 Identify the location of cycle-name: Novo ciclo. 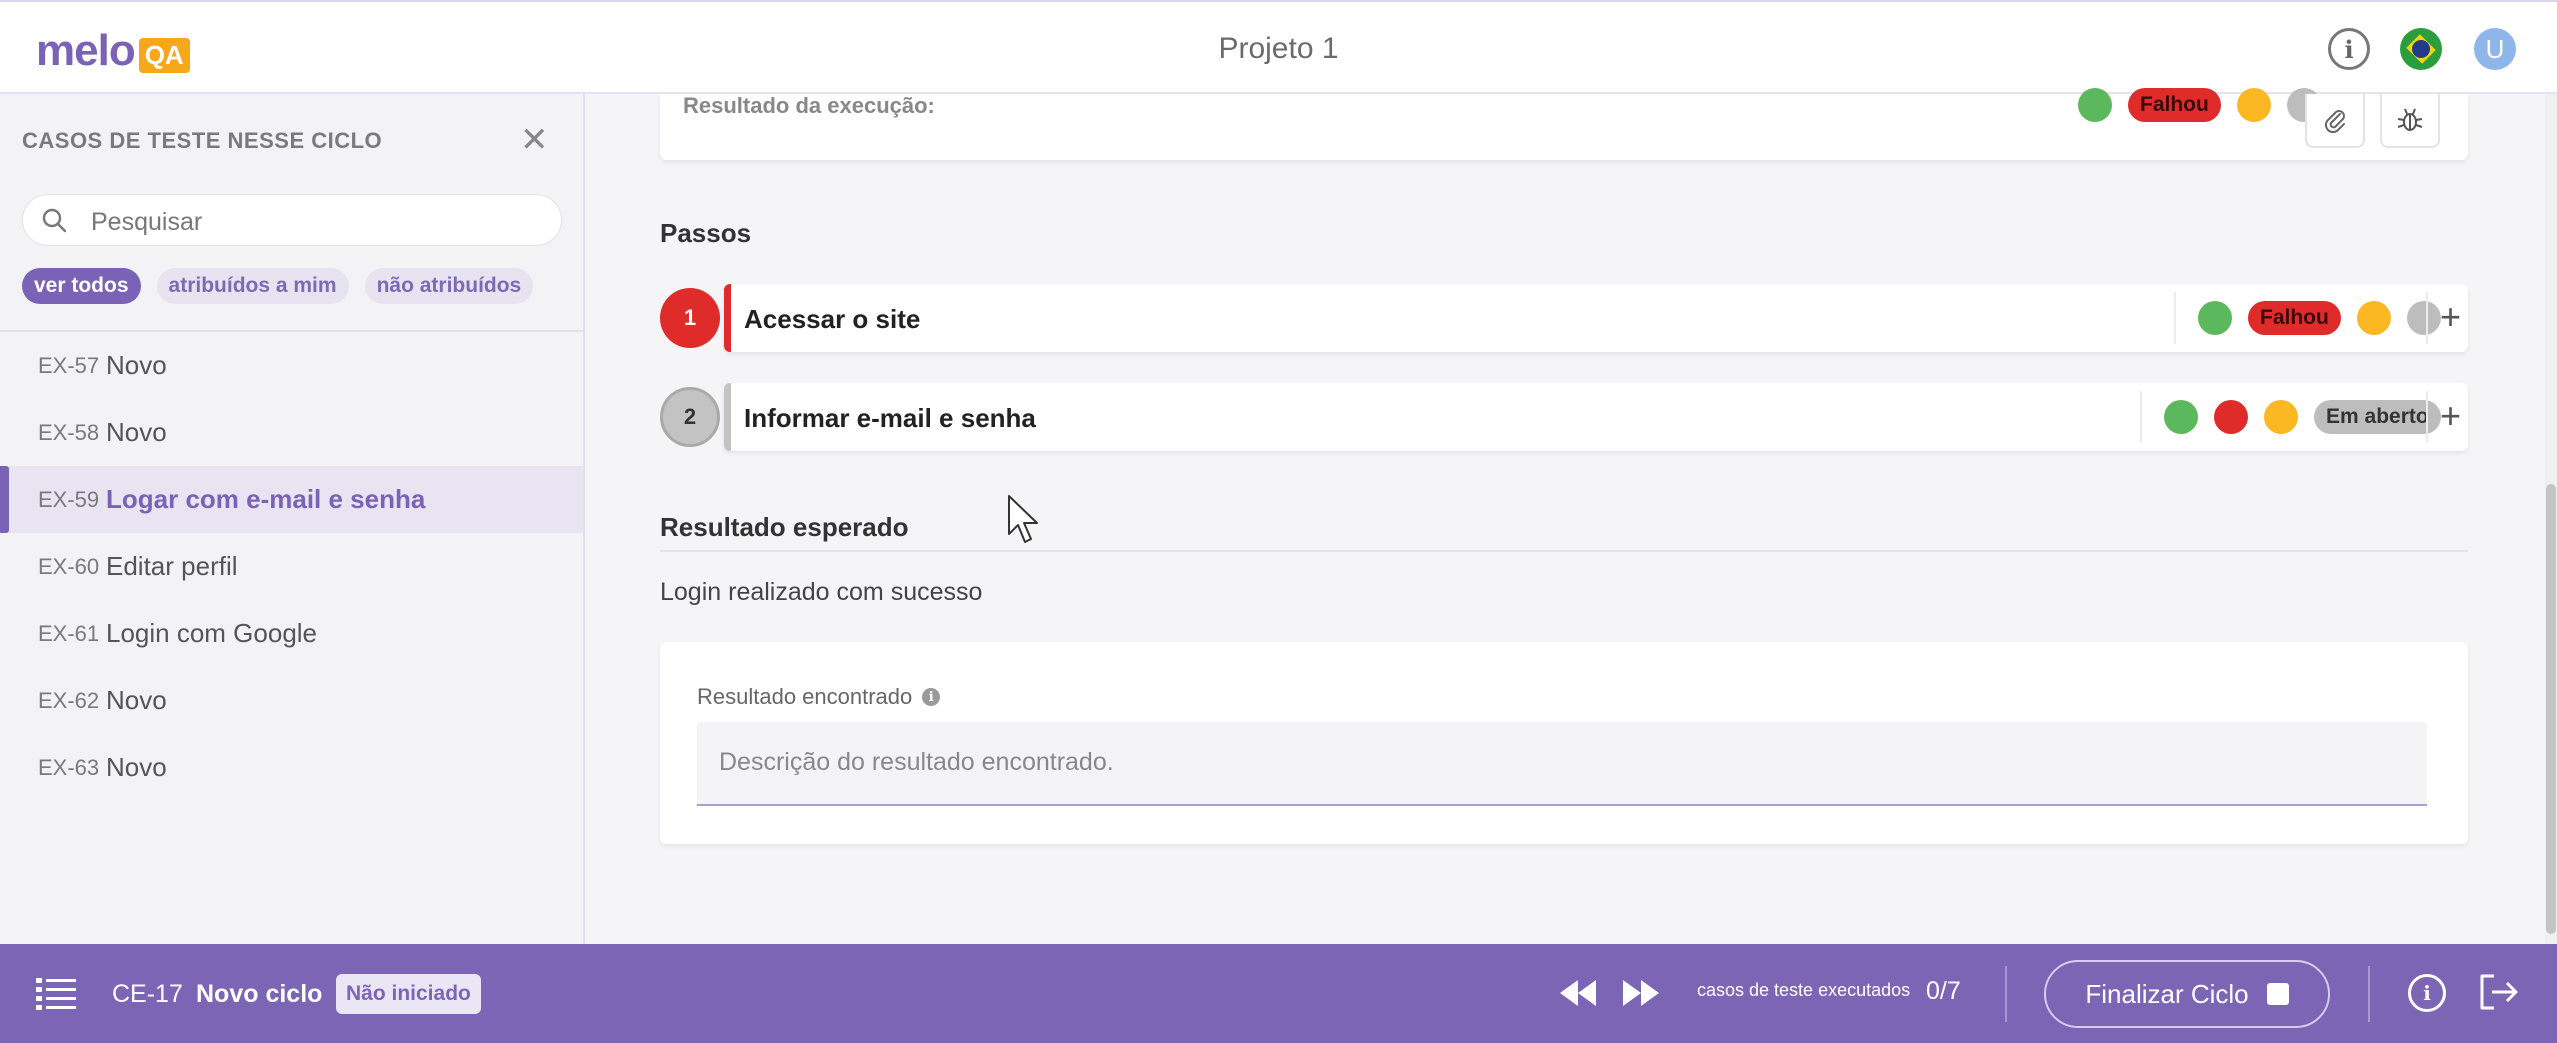
(259, 994).